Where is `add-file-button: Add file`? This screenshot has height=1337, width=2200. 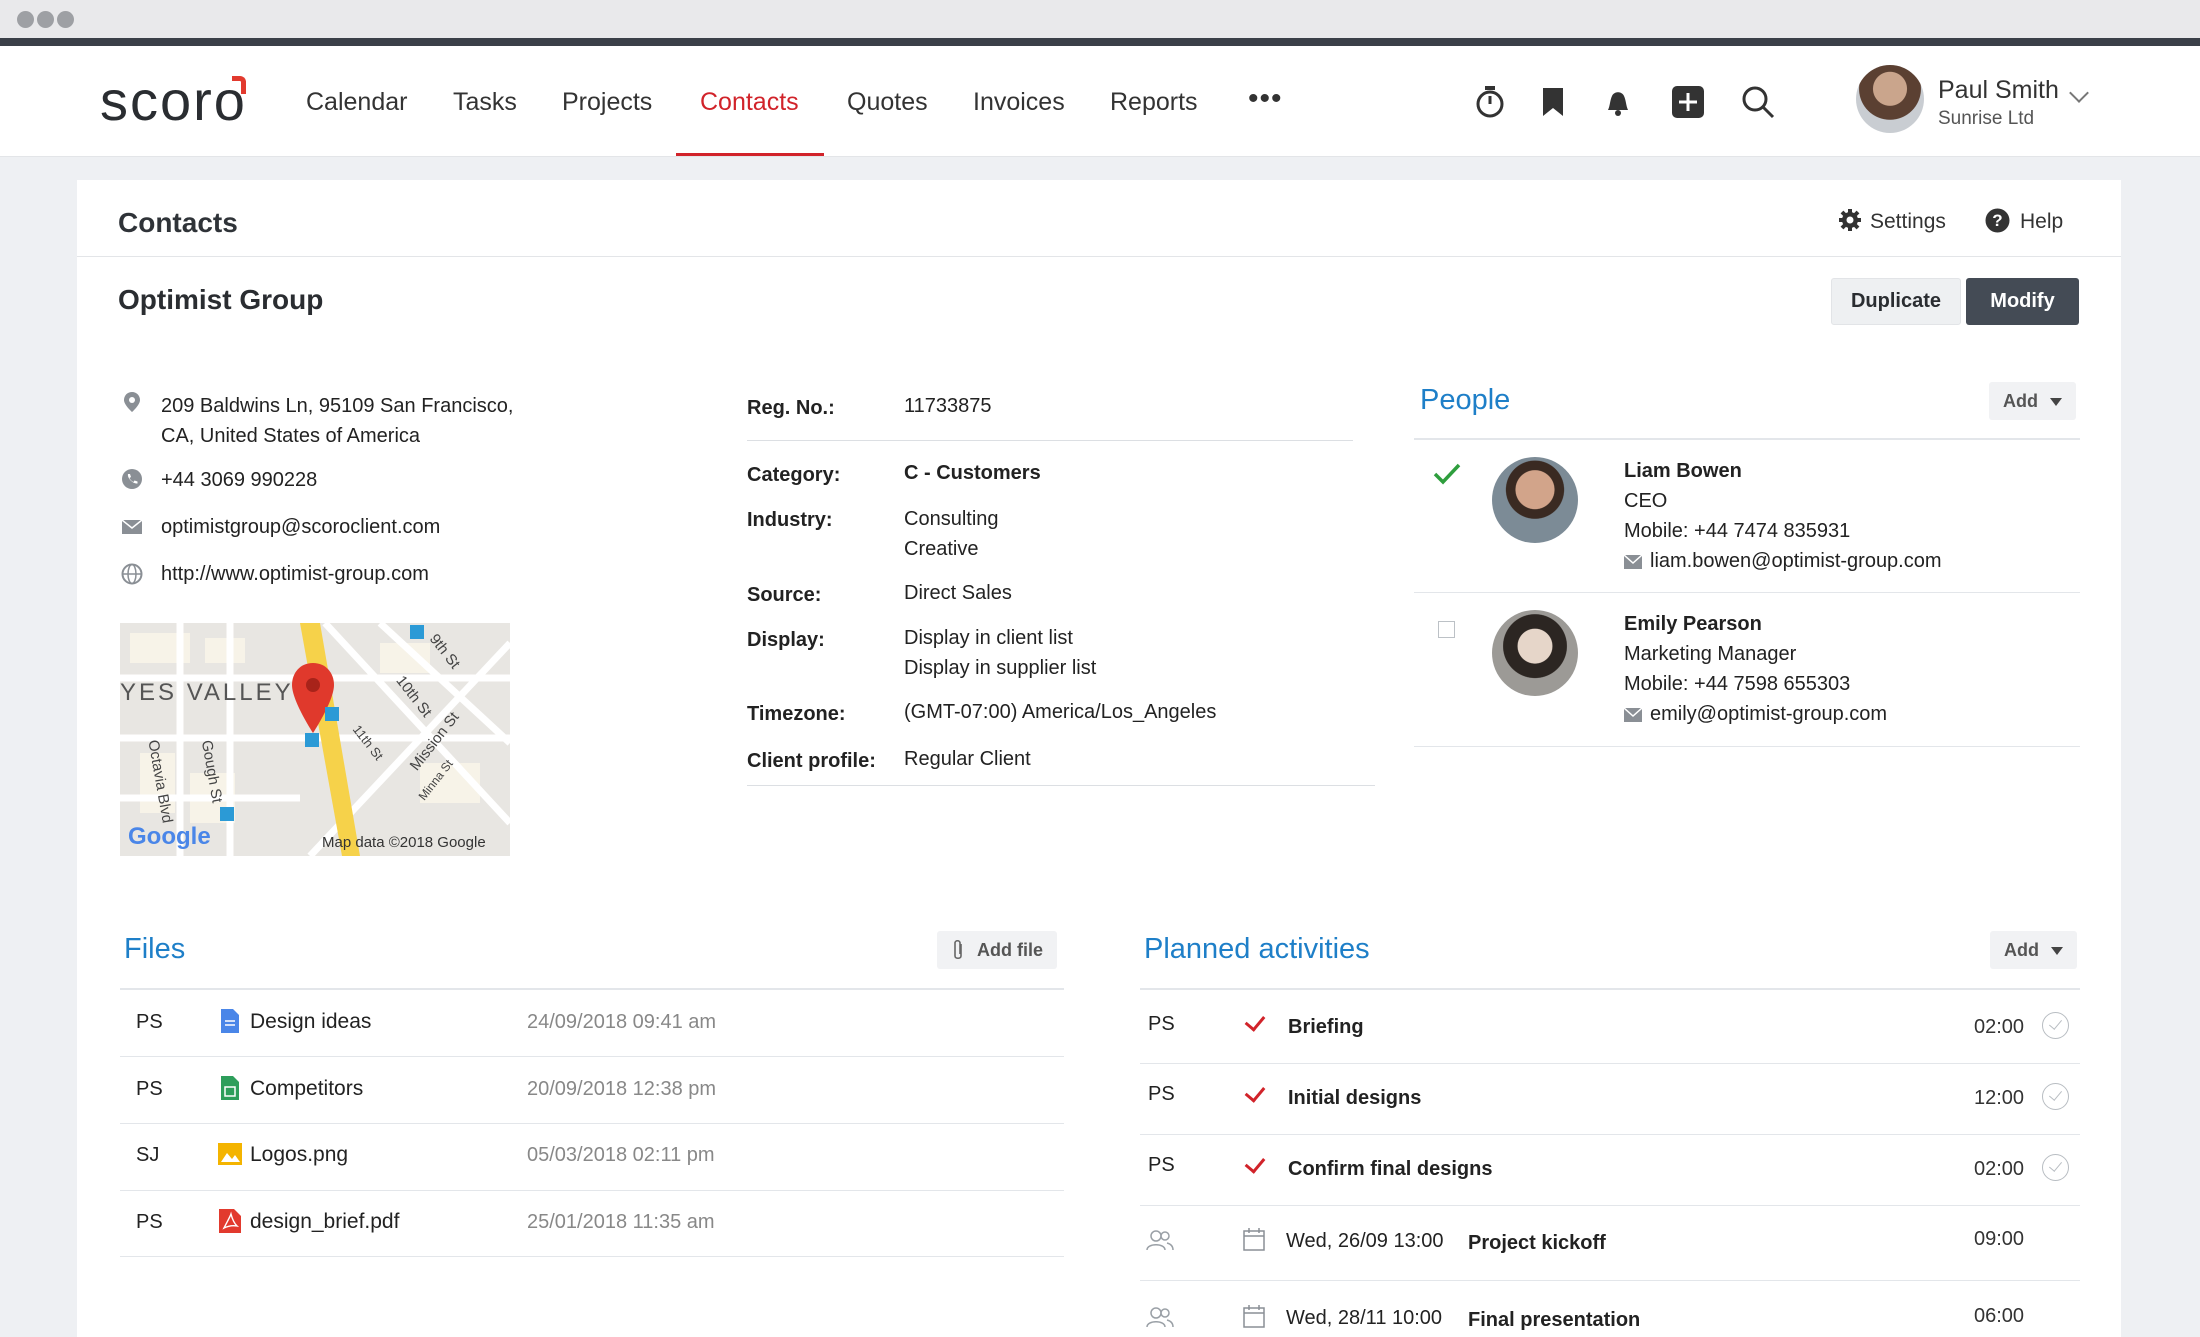 add-file-button: Add file is located at coordinates (997, 950).